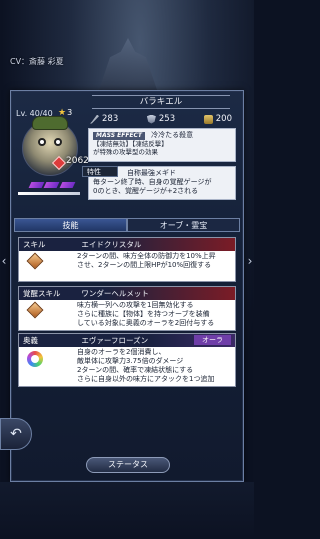  Describe the element at coordinates (130, 361) in the screenshot. I see `ougi-line2: 敵単体に攻撃力3.75倍のダメージ` at that location.